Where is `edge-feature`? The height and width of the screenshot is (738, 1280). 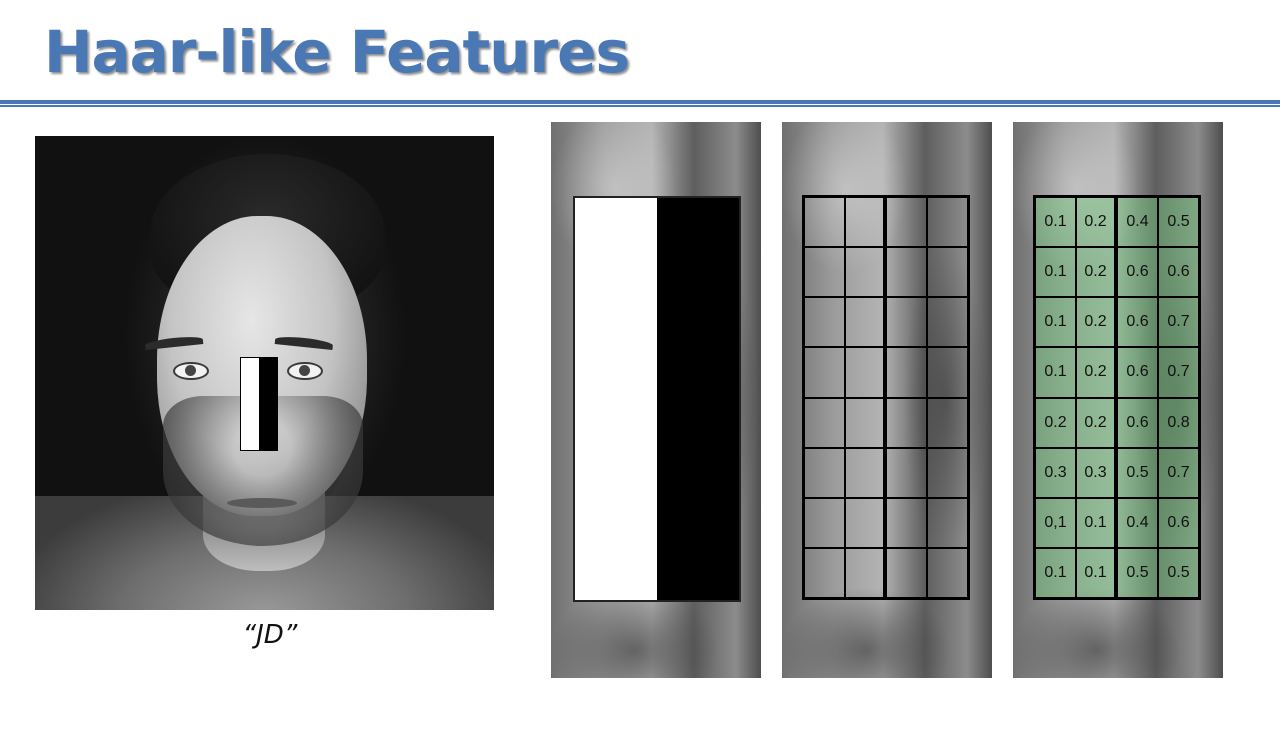 edge-feature is located at coordinates (657, 399).